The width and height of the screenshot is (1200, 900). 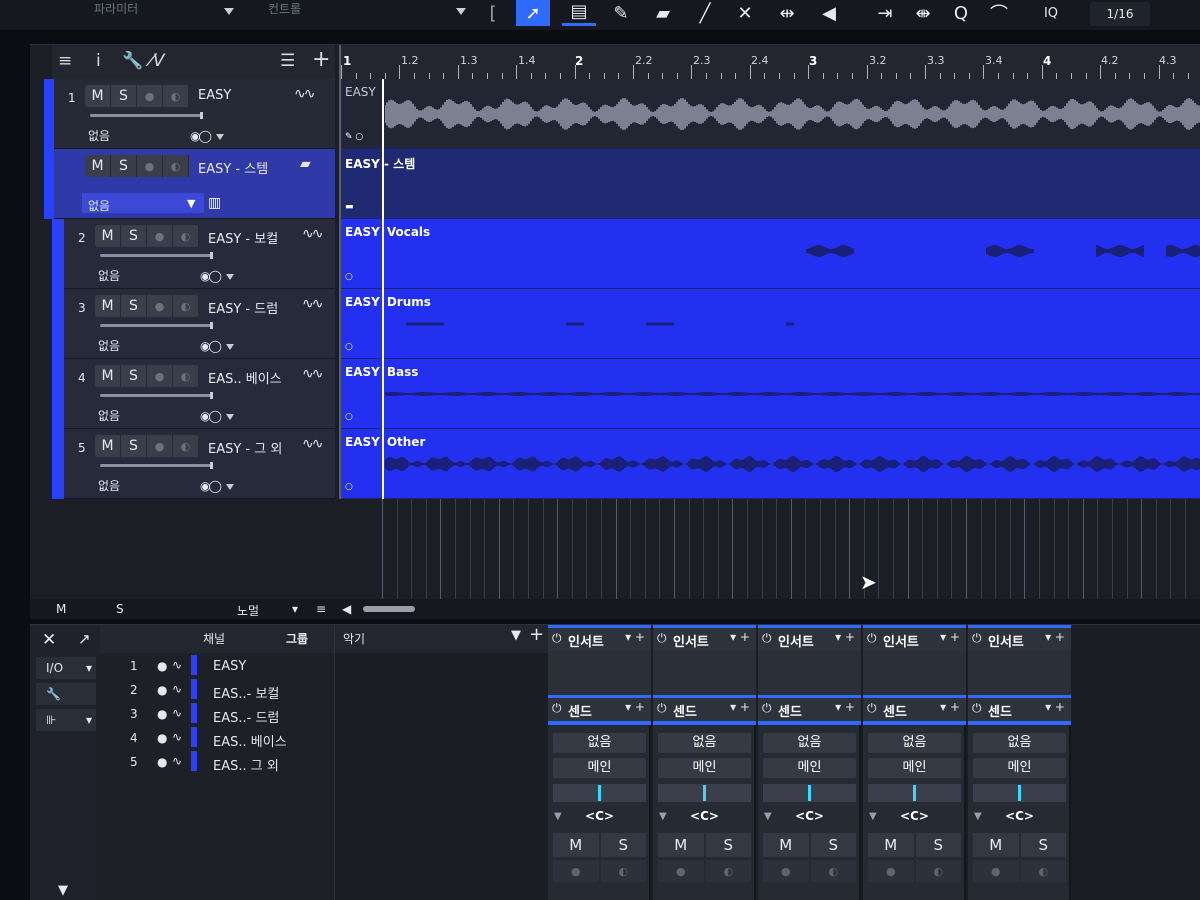 What do you see at coordinates (829, 13) in the screenshot?
I see `listen-tool-button: ◀` at bounding box center [829, 13].